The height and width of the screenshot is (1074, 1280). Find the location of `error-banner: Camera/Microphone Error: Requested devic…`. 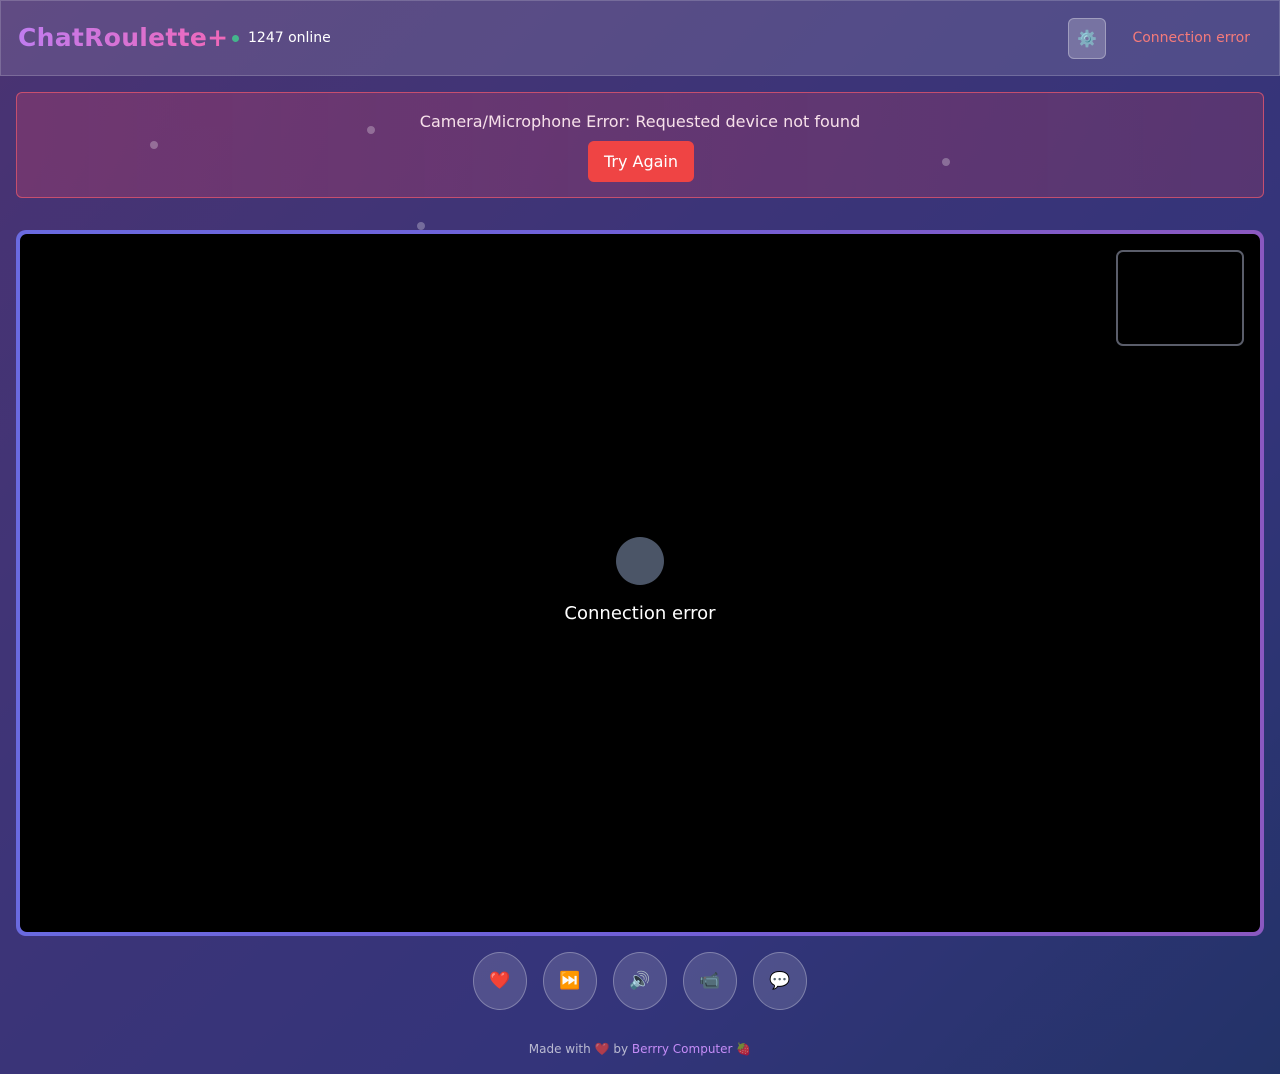

error-banner: Camera/Microphone Error: Requested devic… is located at coordinates (640, 145).